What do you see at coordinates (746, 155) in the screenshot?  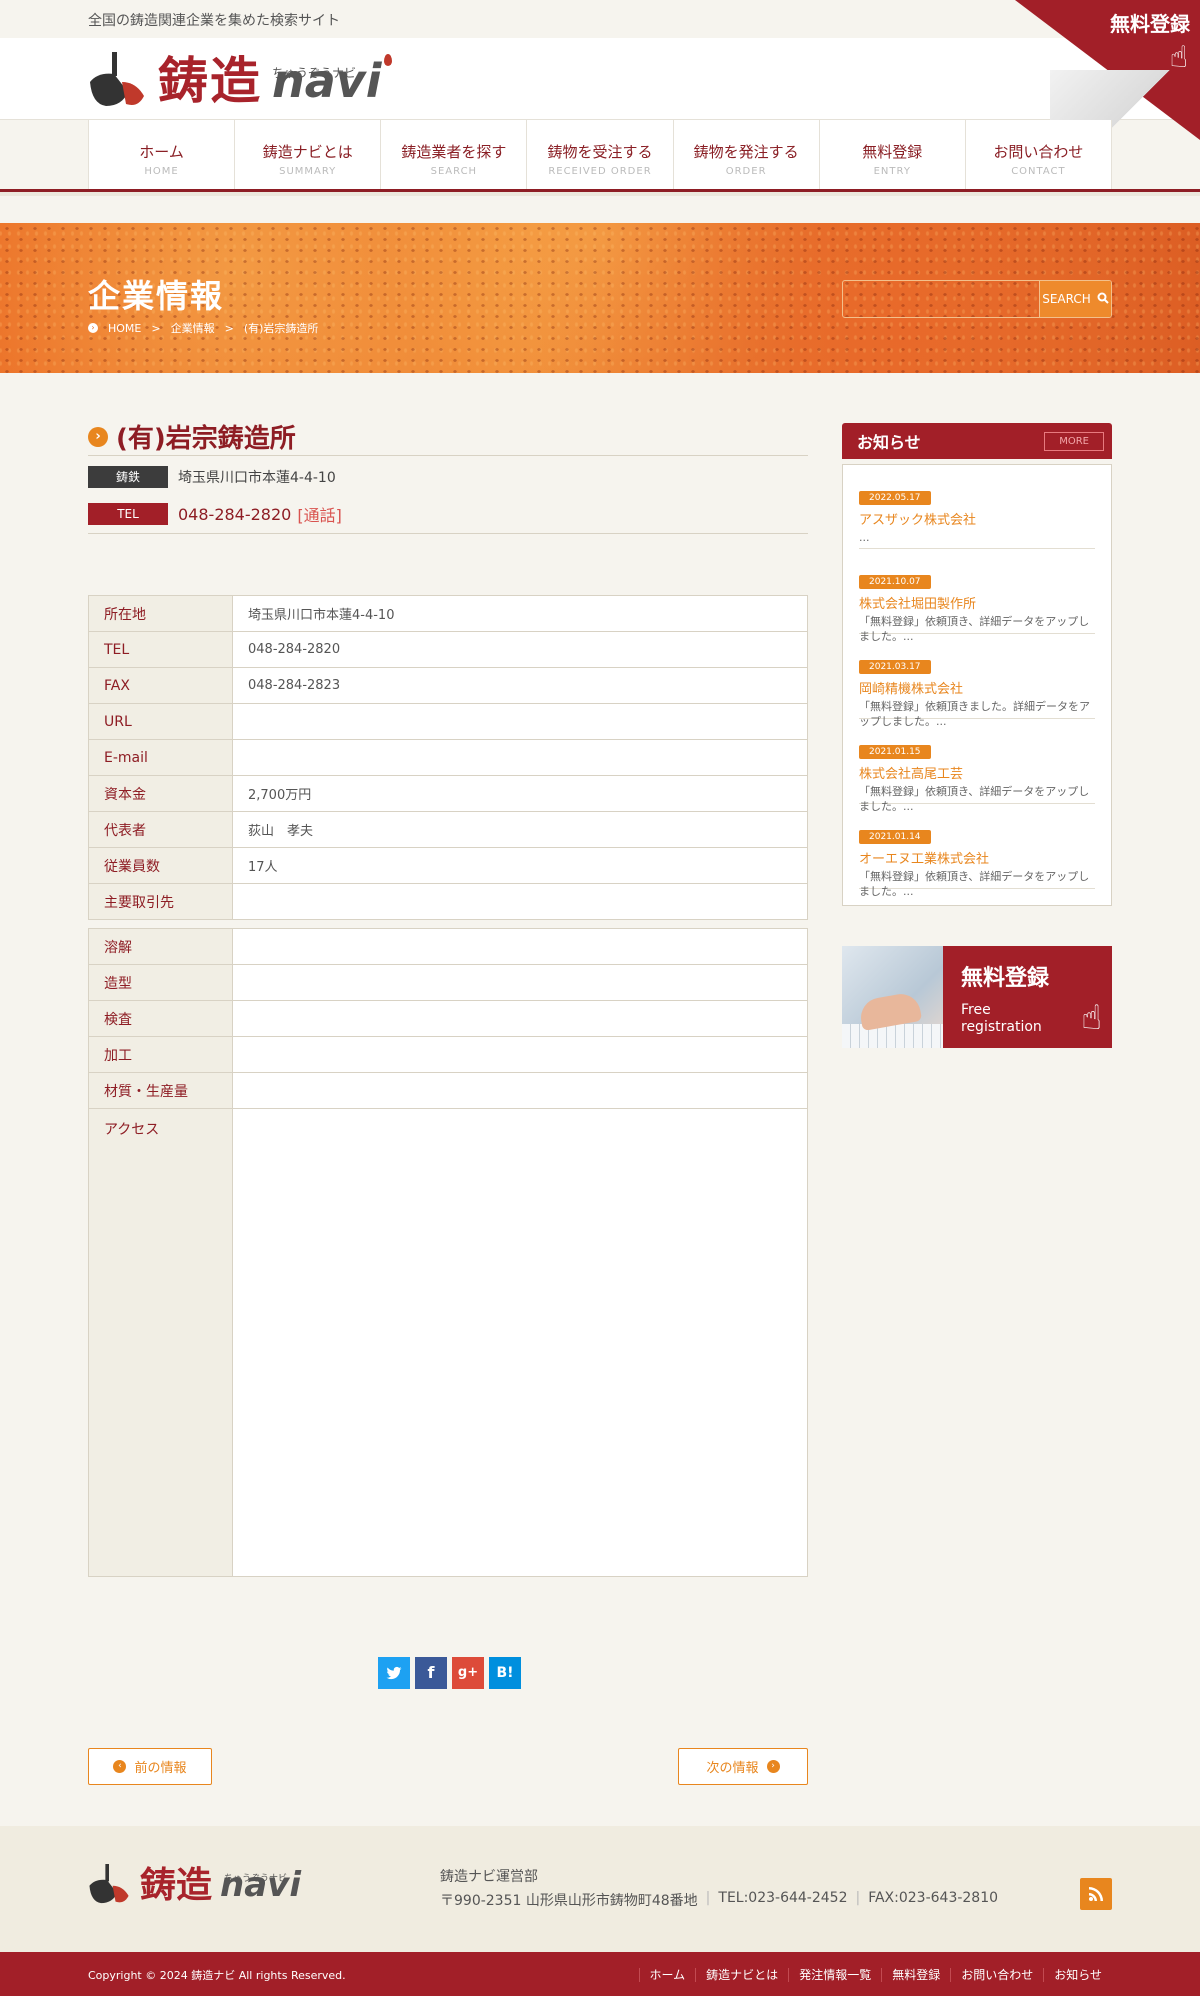 I see `nav-item-order: 鋳物を発注する ORDER` at bounding box center [746, 155].